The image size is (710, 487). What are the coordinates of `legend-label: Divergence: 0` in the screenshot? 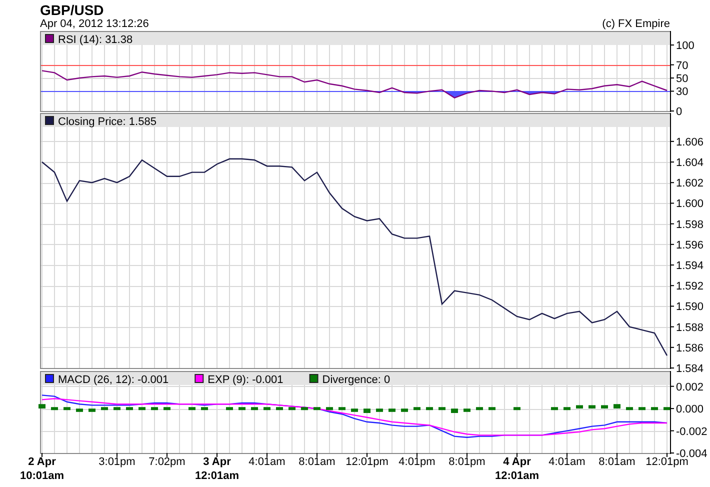 It's located at (356, 380).